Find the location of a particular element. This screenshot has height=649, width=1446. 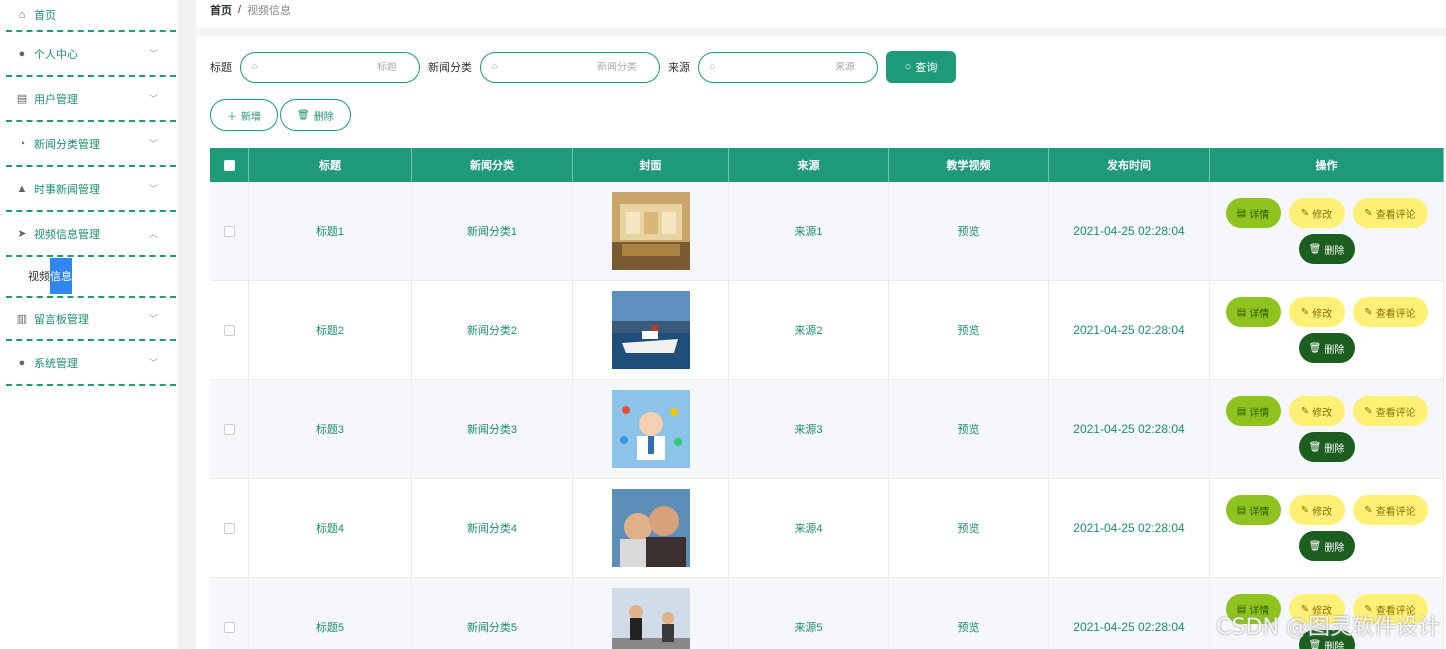

sidebar-item-personal-center: ● 个人中心 ﹀ is located at coordinates (91, 54).